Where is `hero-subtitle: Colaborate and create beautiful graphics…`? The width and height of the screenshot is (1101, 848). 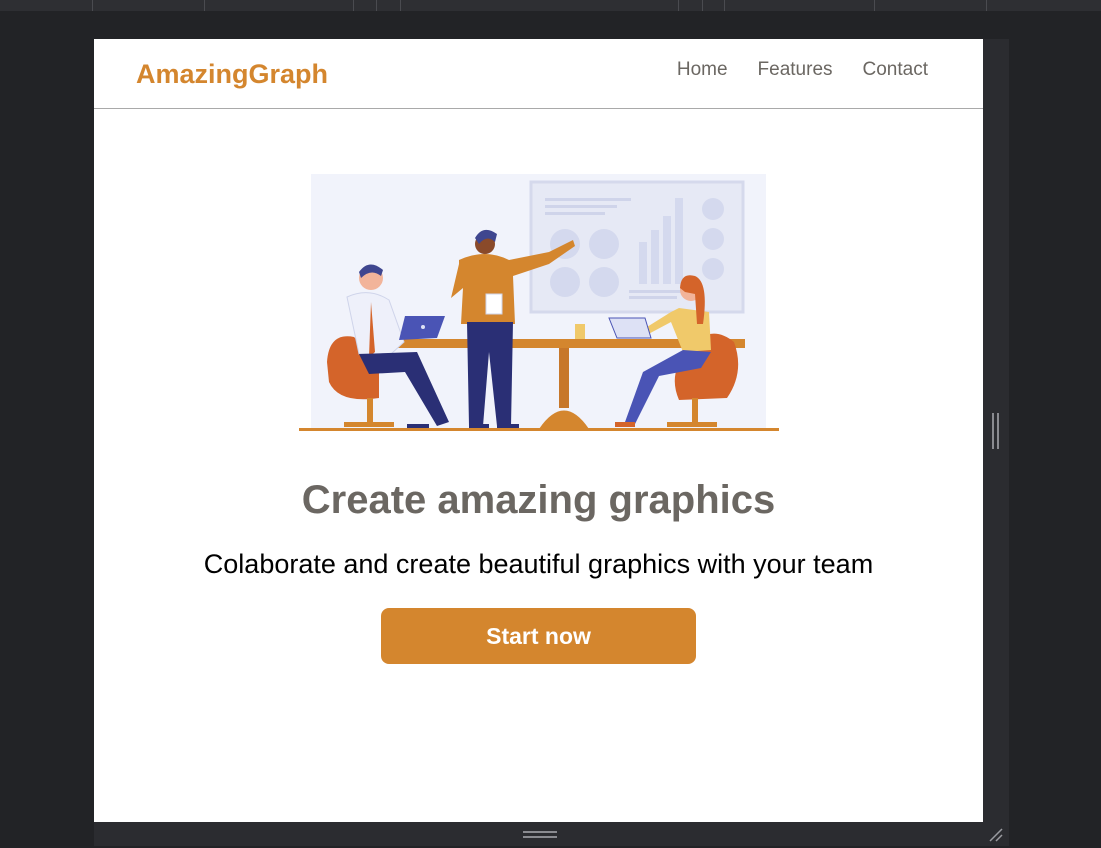
hero-subtitle: Colaborate and create beautiful graphics… is located at coordinates (538, 564).